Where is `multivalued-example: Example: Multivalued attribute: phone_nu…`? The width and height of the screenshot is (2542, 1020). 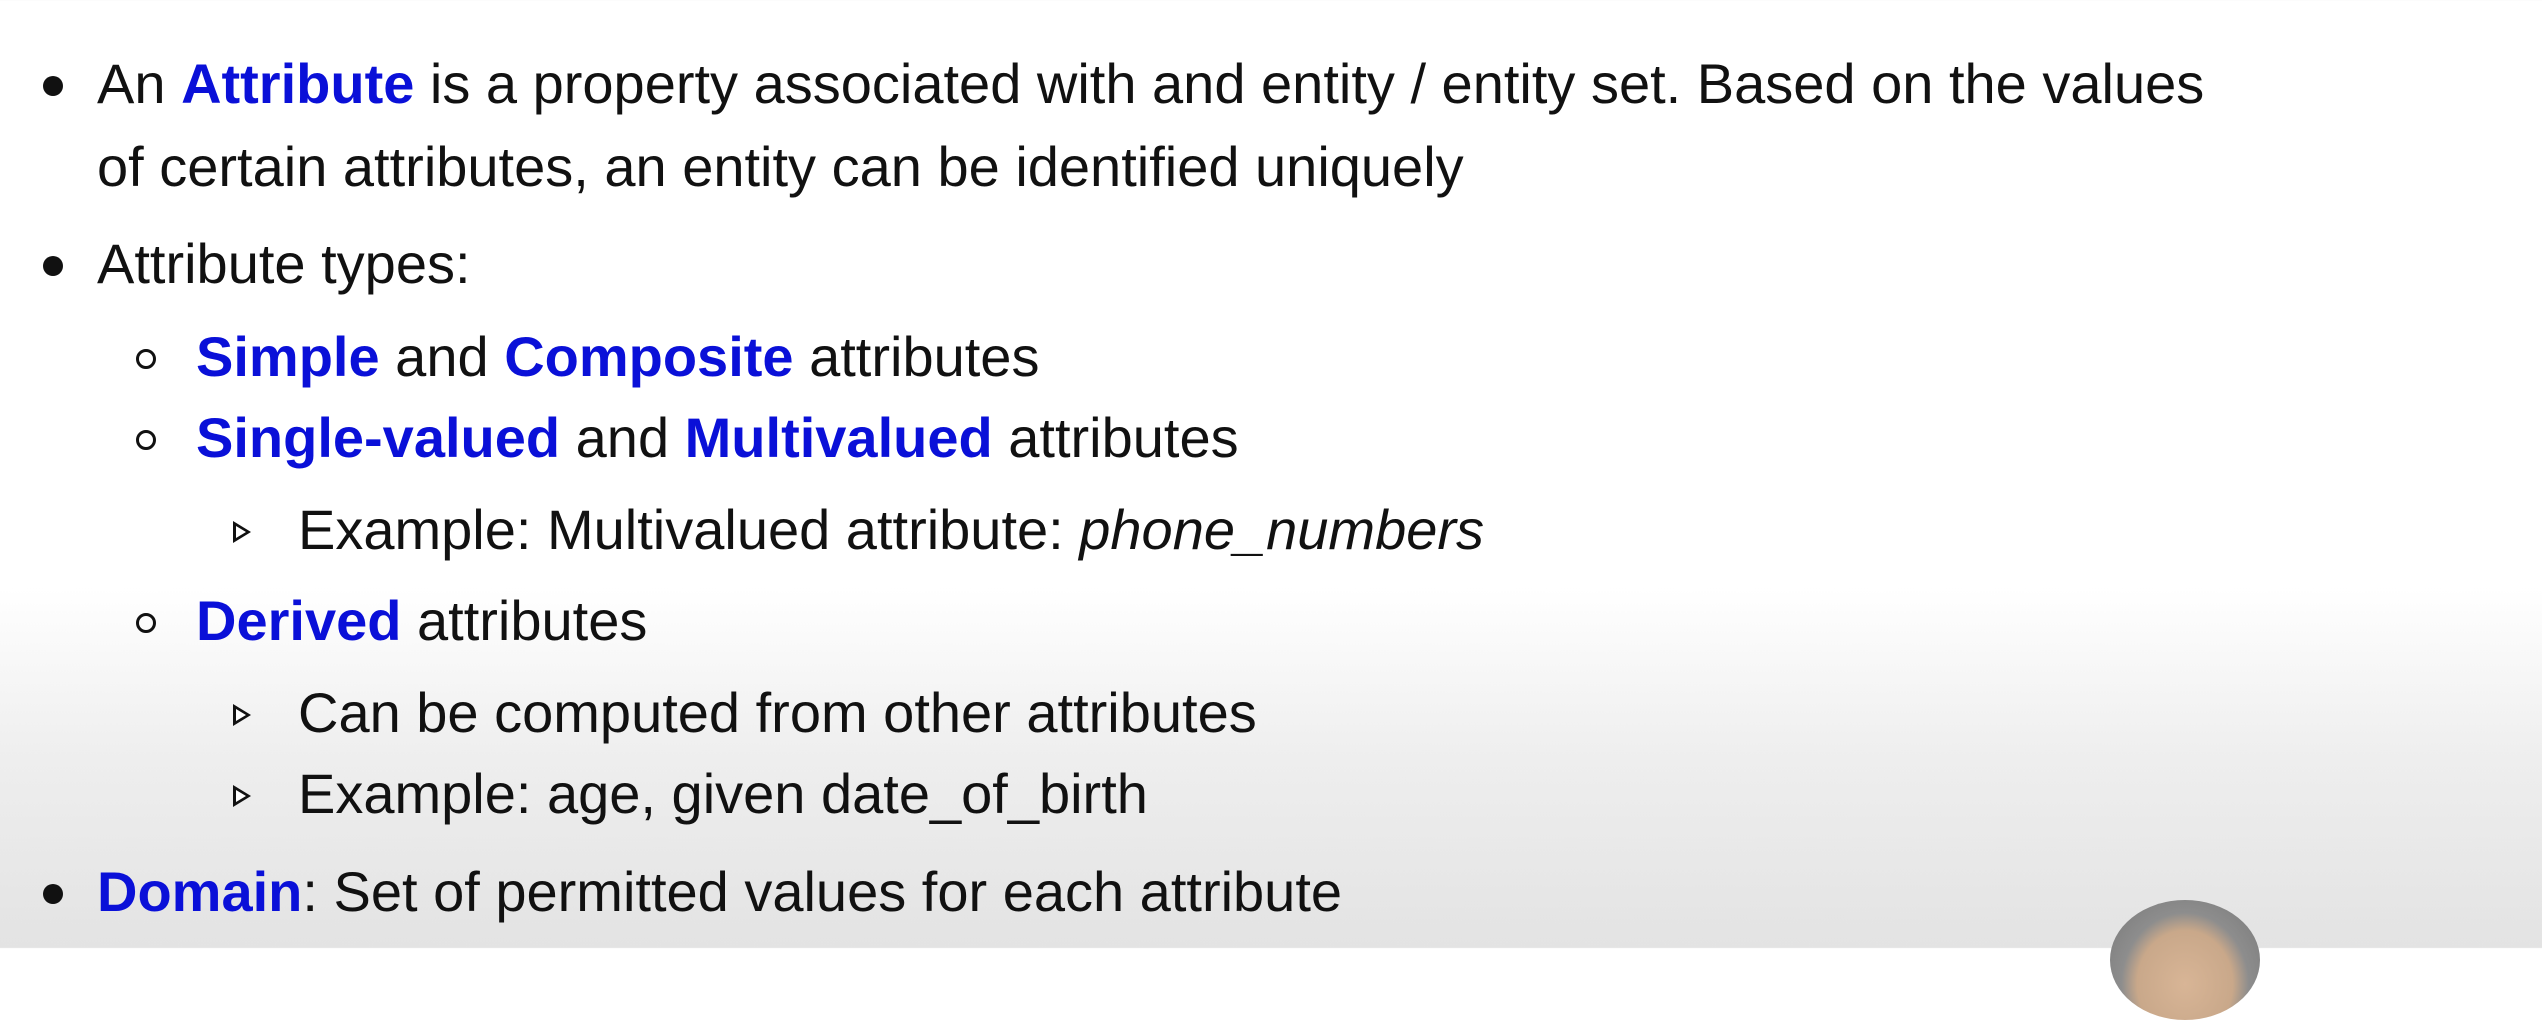 multivalued-example: Example: Multivalued attribute: phone_nu… is located at coordinates (891, 530).